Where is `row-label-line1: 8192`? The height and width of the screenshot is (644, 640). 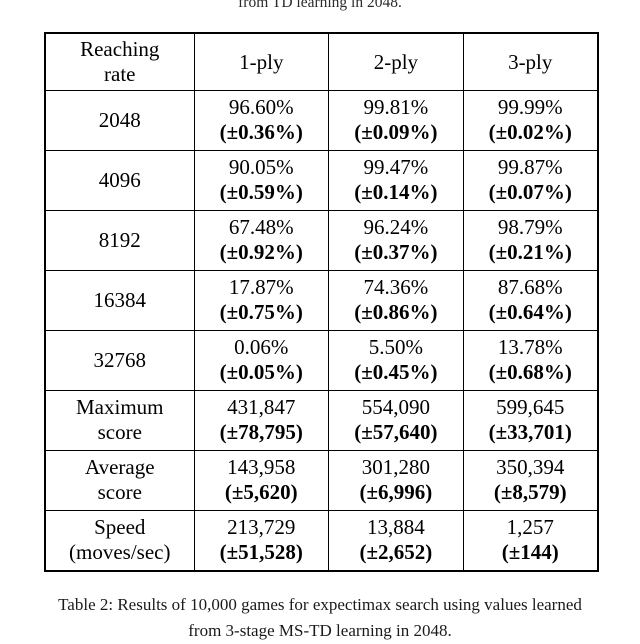 row-label-line1: 8192 is located at coordinates (119, 239).